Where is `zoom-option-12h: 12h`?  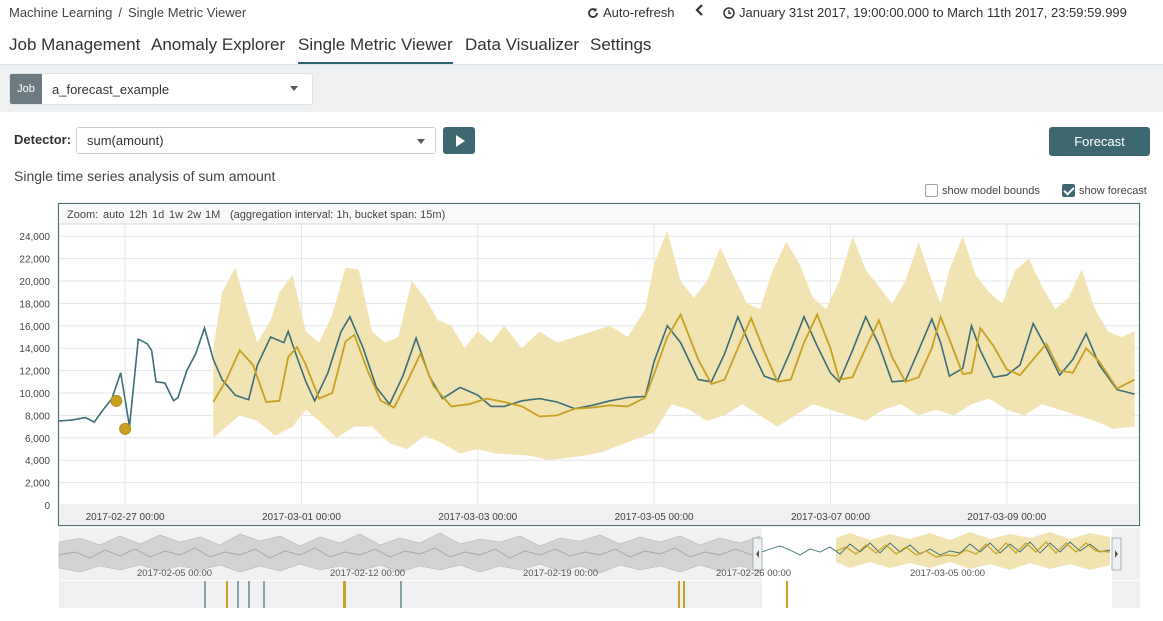
zoom-option-12h: 12h is located at coordinates (138, 215).